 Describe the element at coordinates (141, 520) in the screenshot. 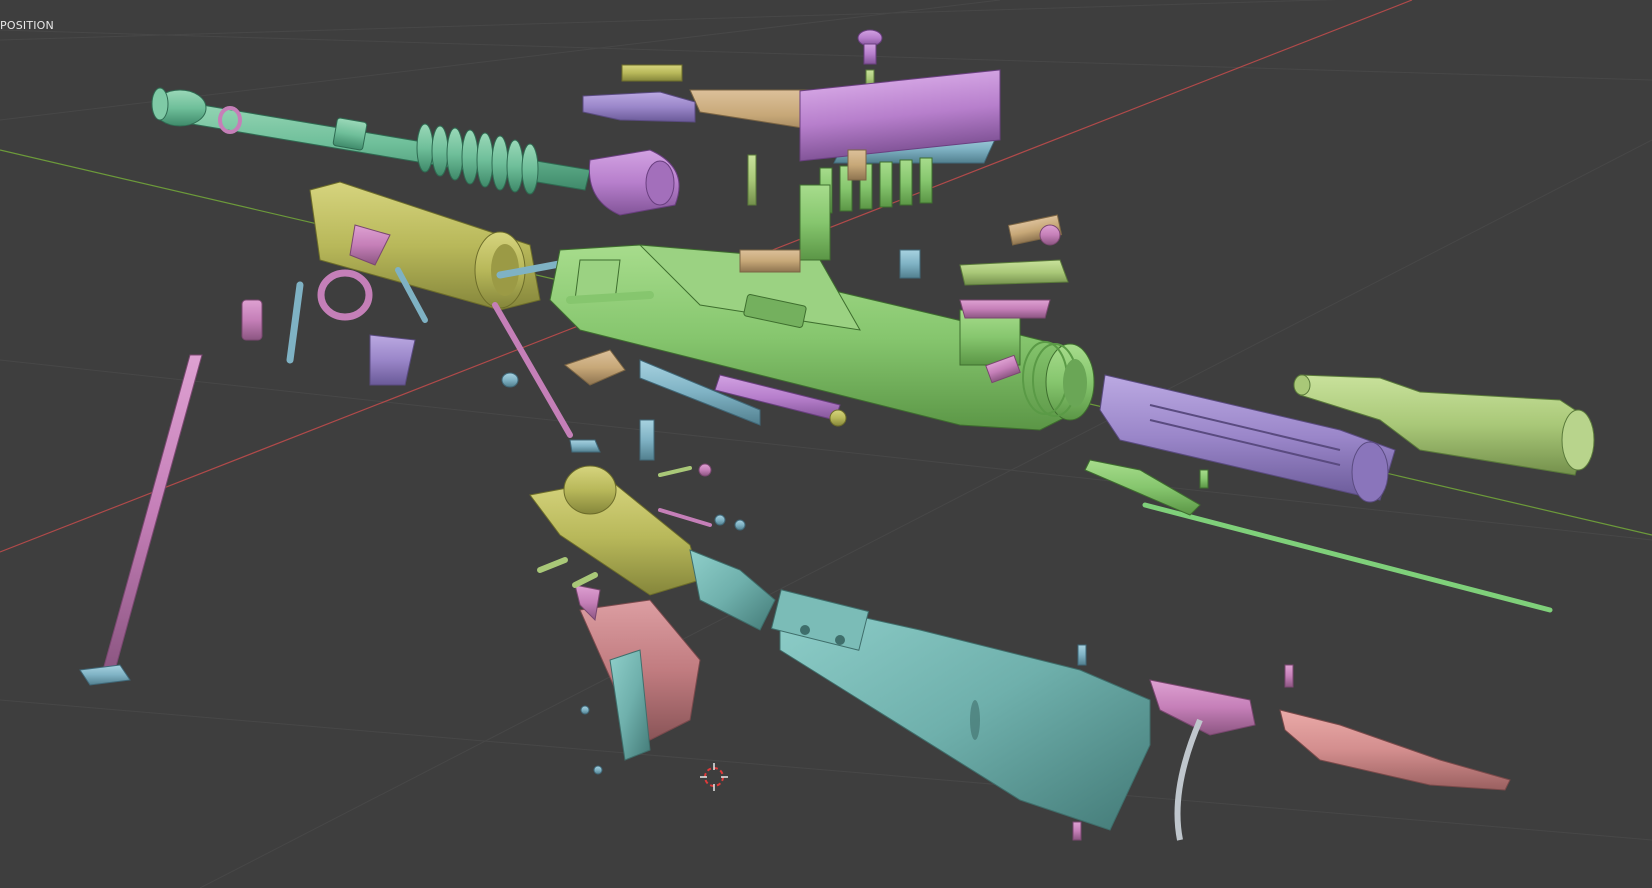

I see `bipod-leg` at that location.